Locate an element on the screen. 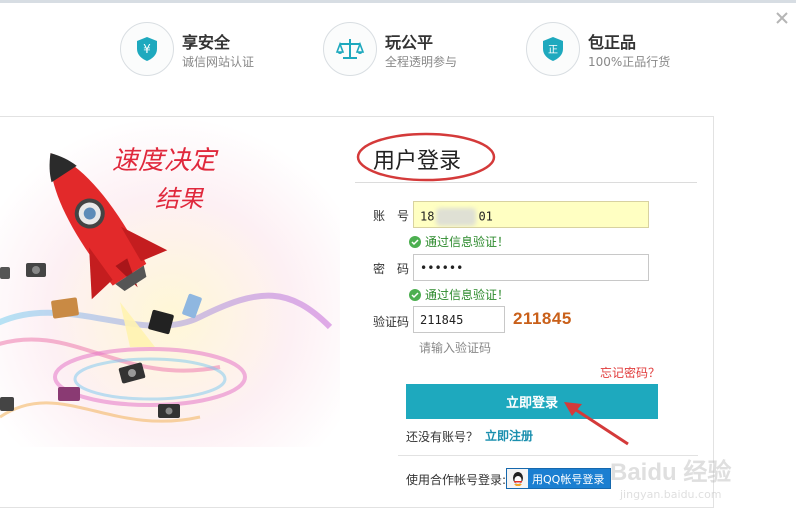 The height and width of the screenshot is (525, 796). qq-login-button: 用QQ帐号登录 is located at coordinates (558, 478).